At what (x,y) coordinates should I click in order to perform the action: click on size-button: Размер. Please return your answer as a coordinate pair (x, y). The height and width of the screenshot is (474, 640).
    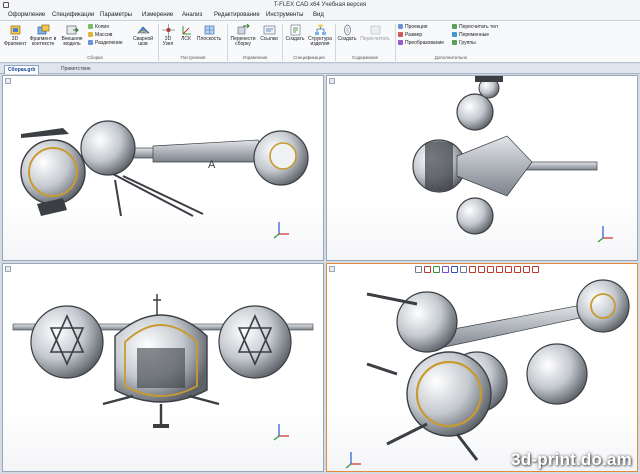
    Looking at the image, I should click on (410, 35).